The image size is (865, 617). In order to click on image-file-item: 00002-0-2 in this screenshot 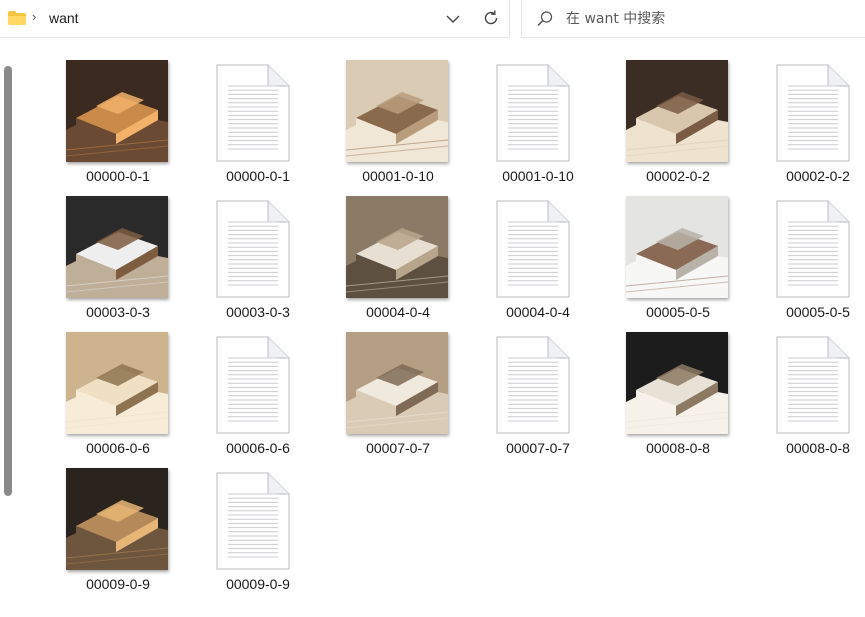, I will do `click(653, 128)`.